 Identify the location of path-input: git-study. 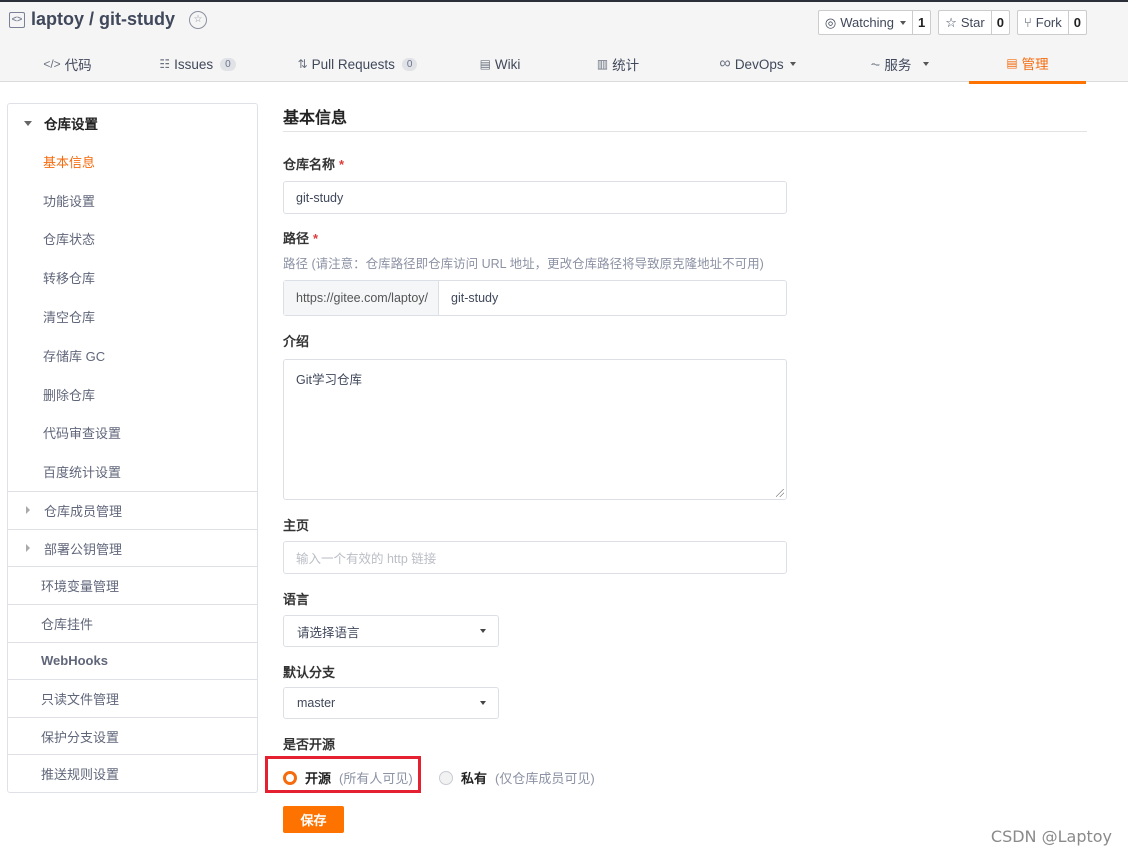
(612, 298).